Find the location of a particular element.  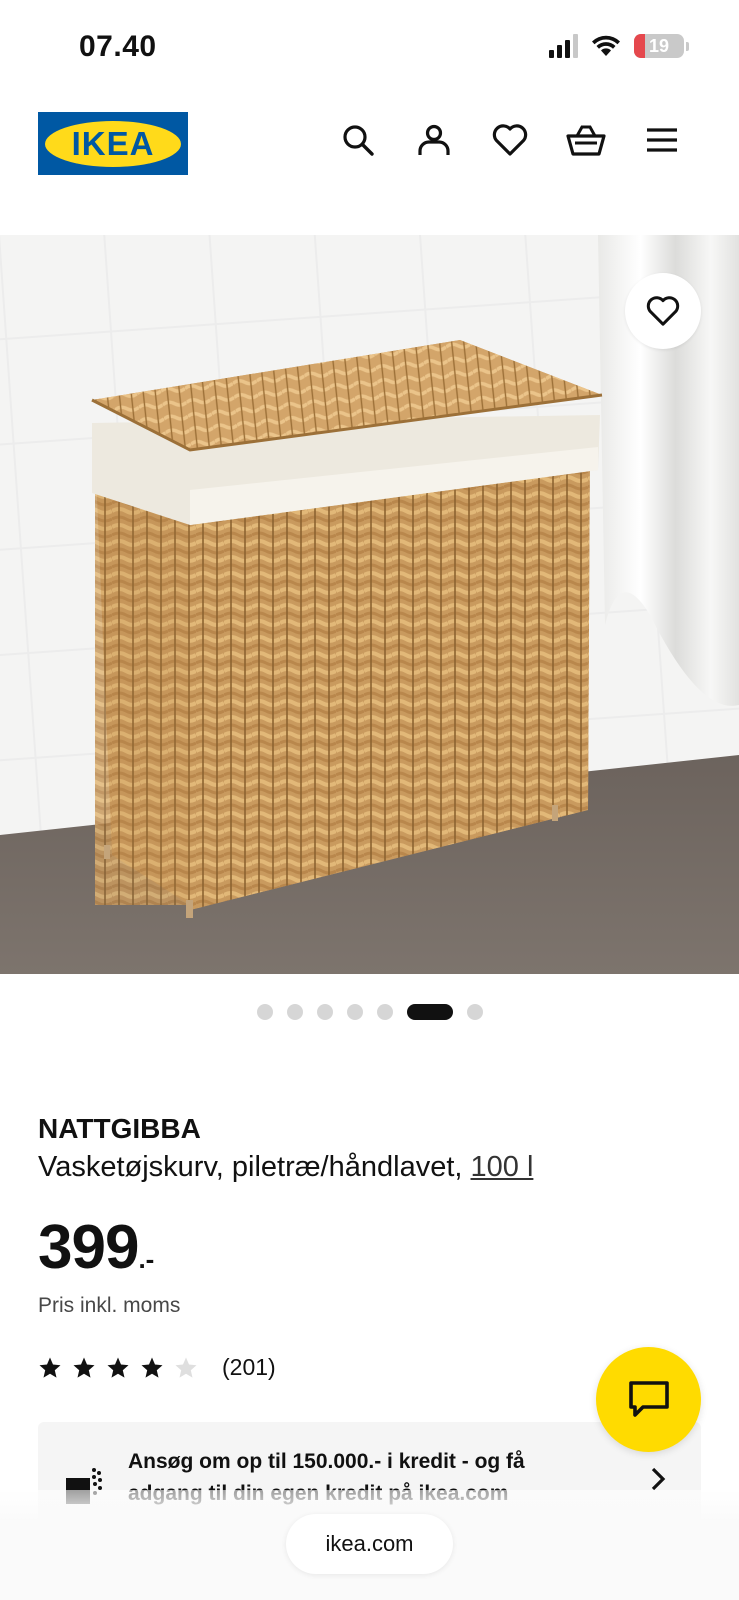

battery-level: 19 is located at coordinates (659, 45).